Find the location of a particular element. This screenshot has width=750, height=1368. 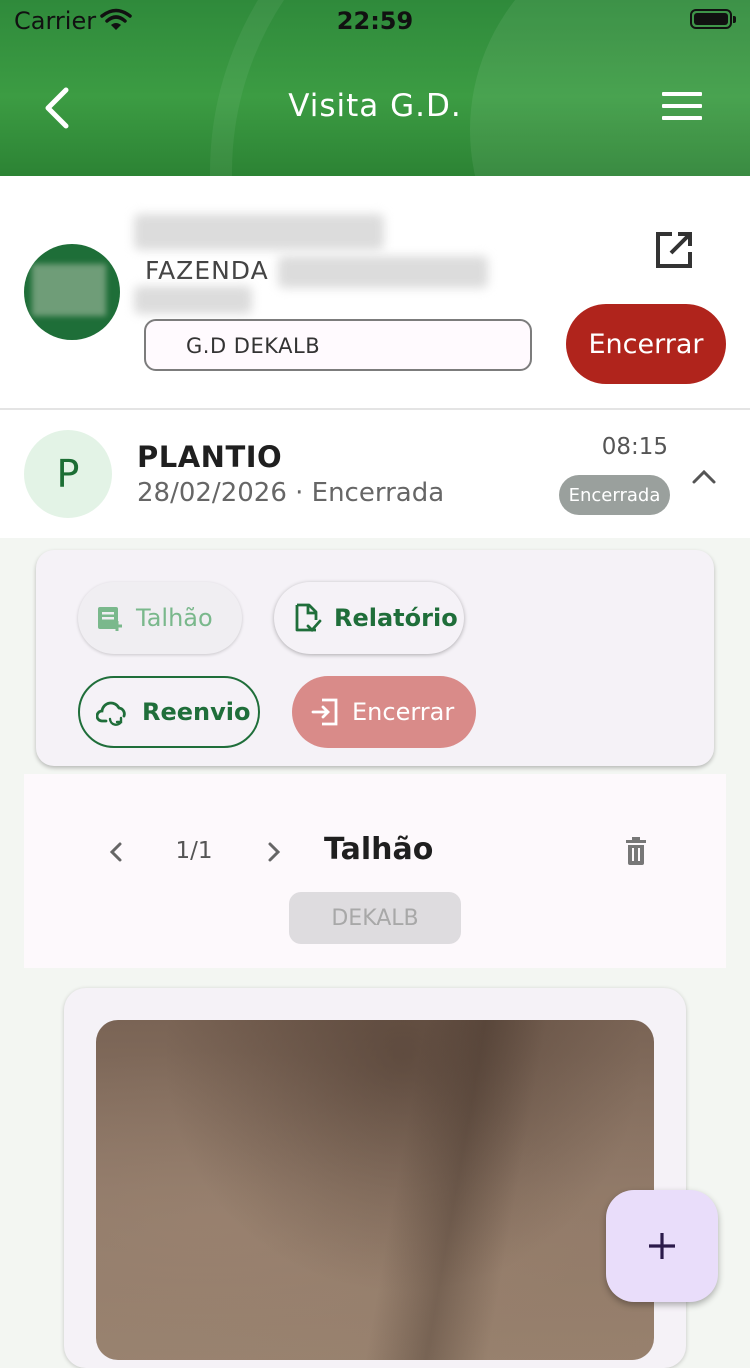

visit-subtitle: 28/02/2026 · Encerrada is located at coordinates (291, 493).